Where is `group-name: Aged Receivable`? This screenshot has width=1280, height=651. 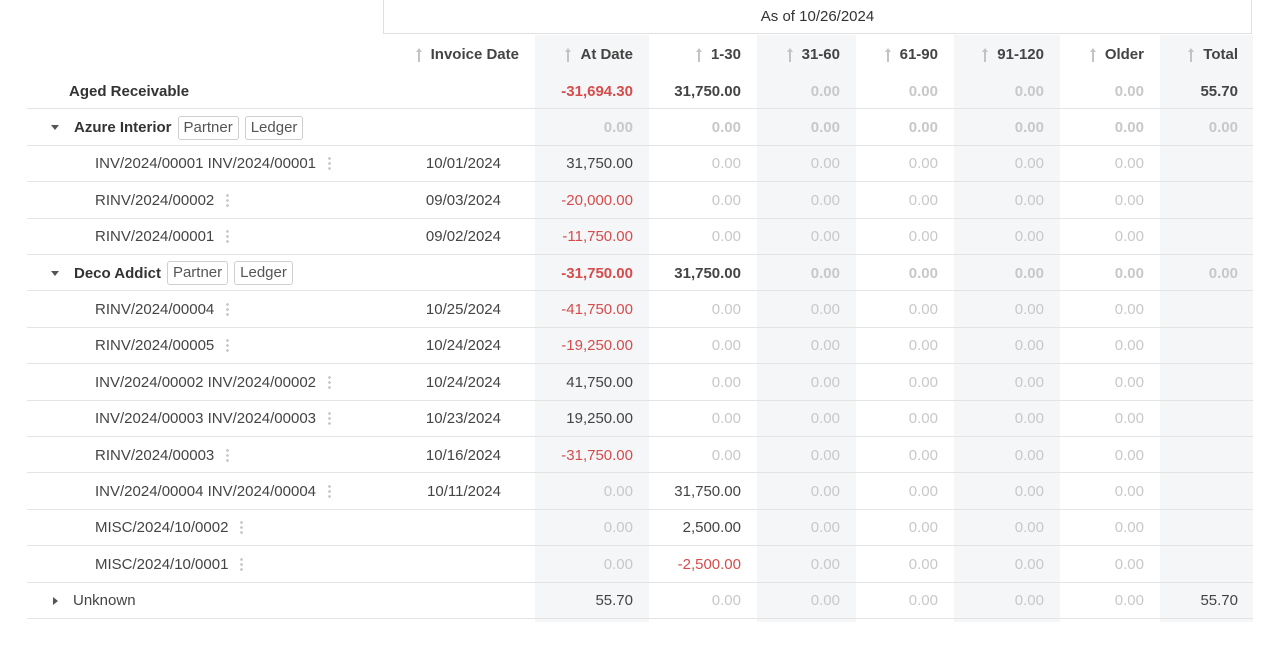
group-name: Aged Receivable is located at coordinates (129, 91).